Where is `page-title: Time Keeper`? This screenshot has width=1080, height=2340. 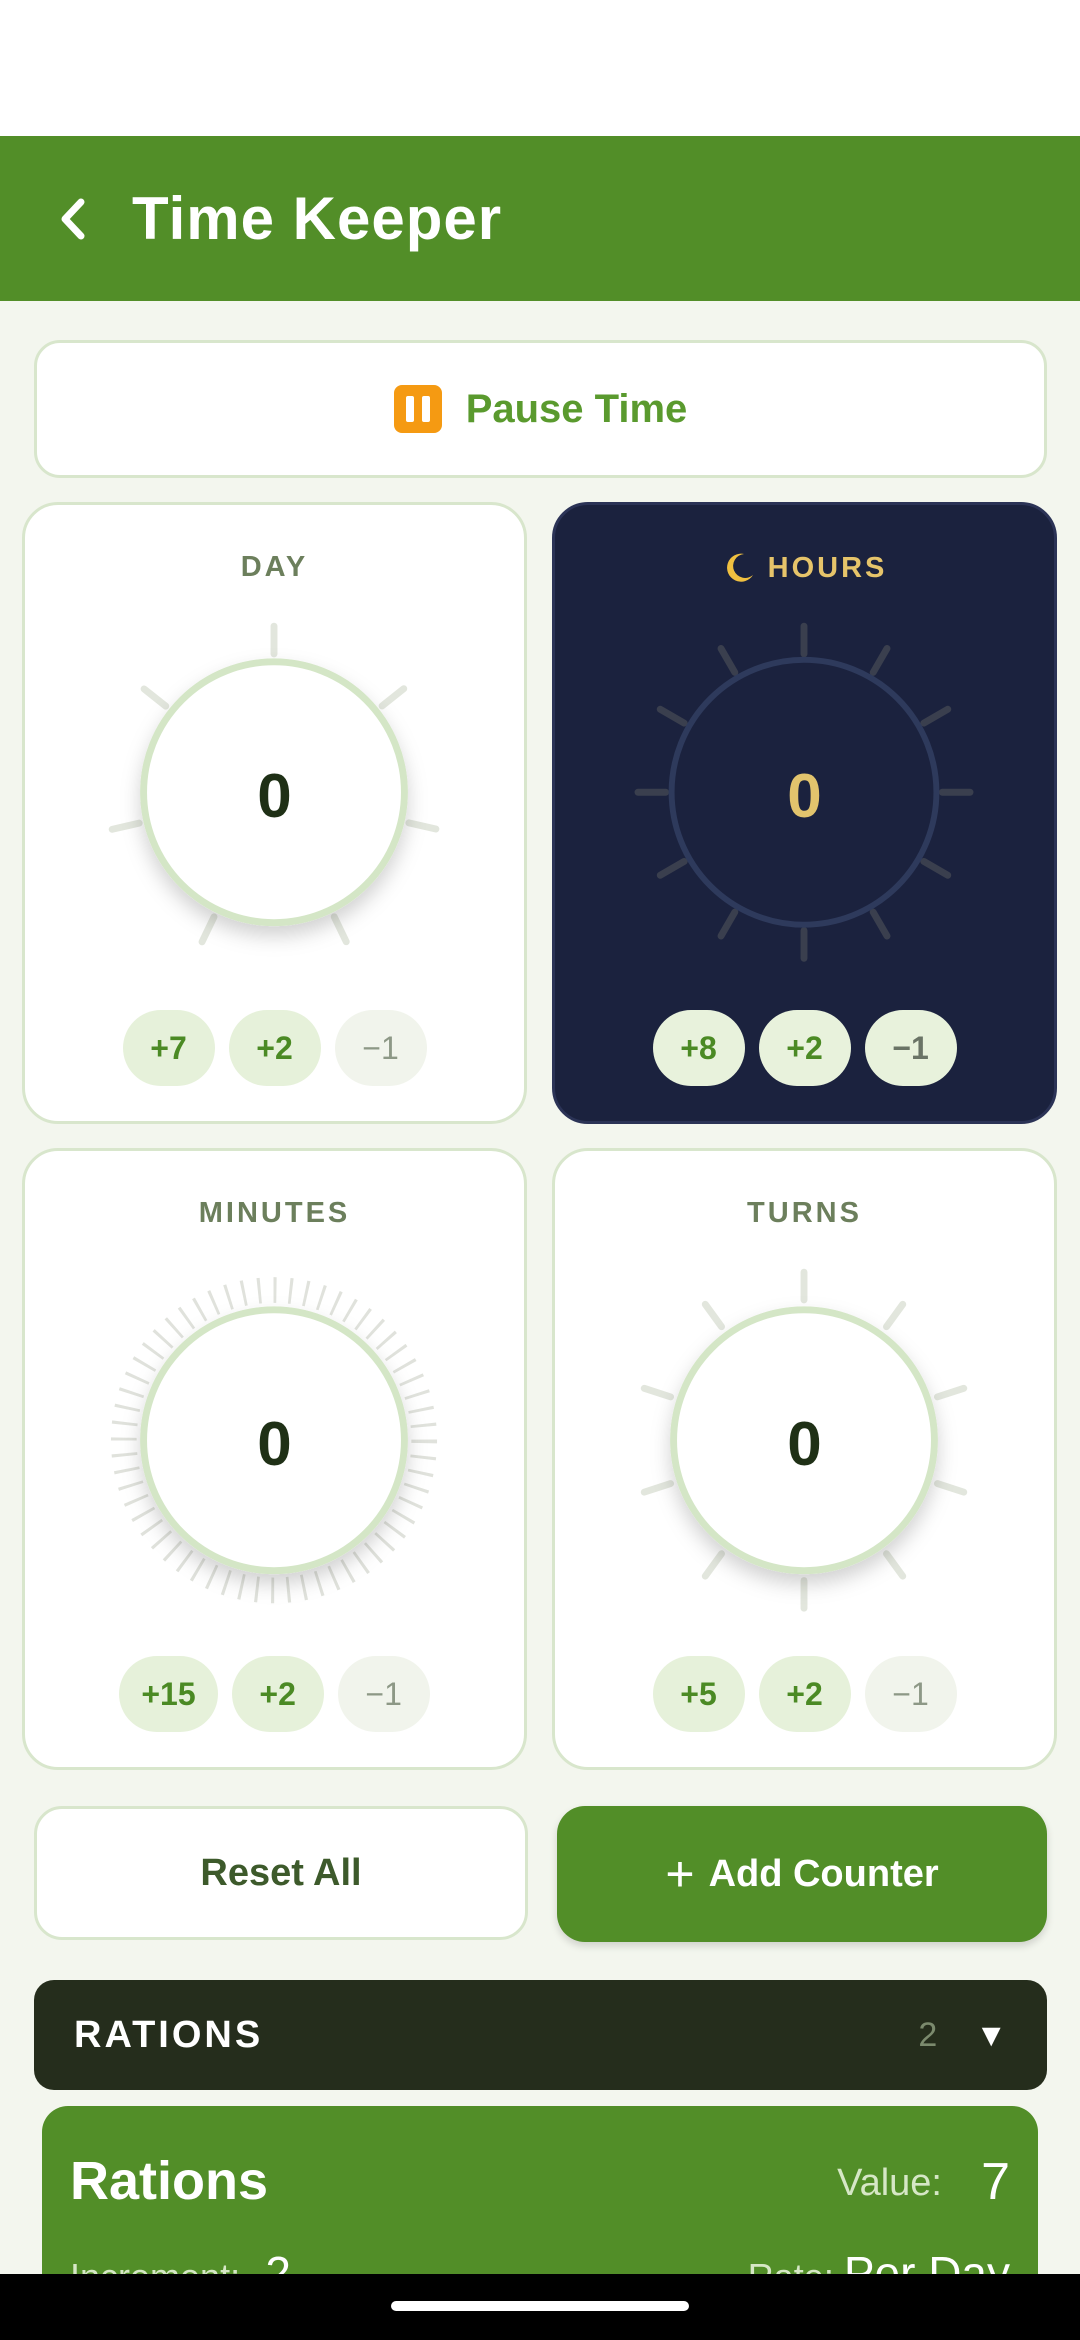 page-title: Time Keeper is located at coordinates (317, 218).